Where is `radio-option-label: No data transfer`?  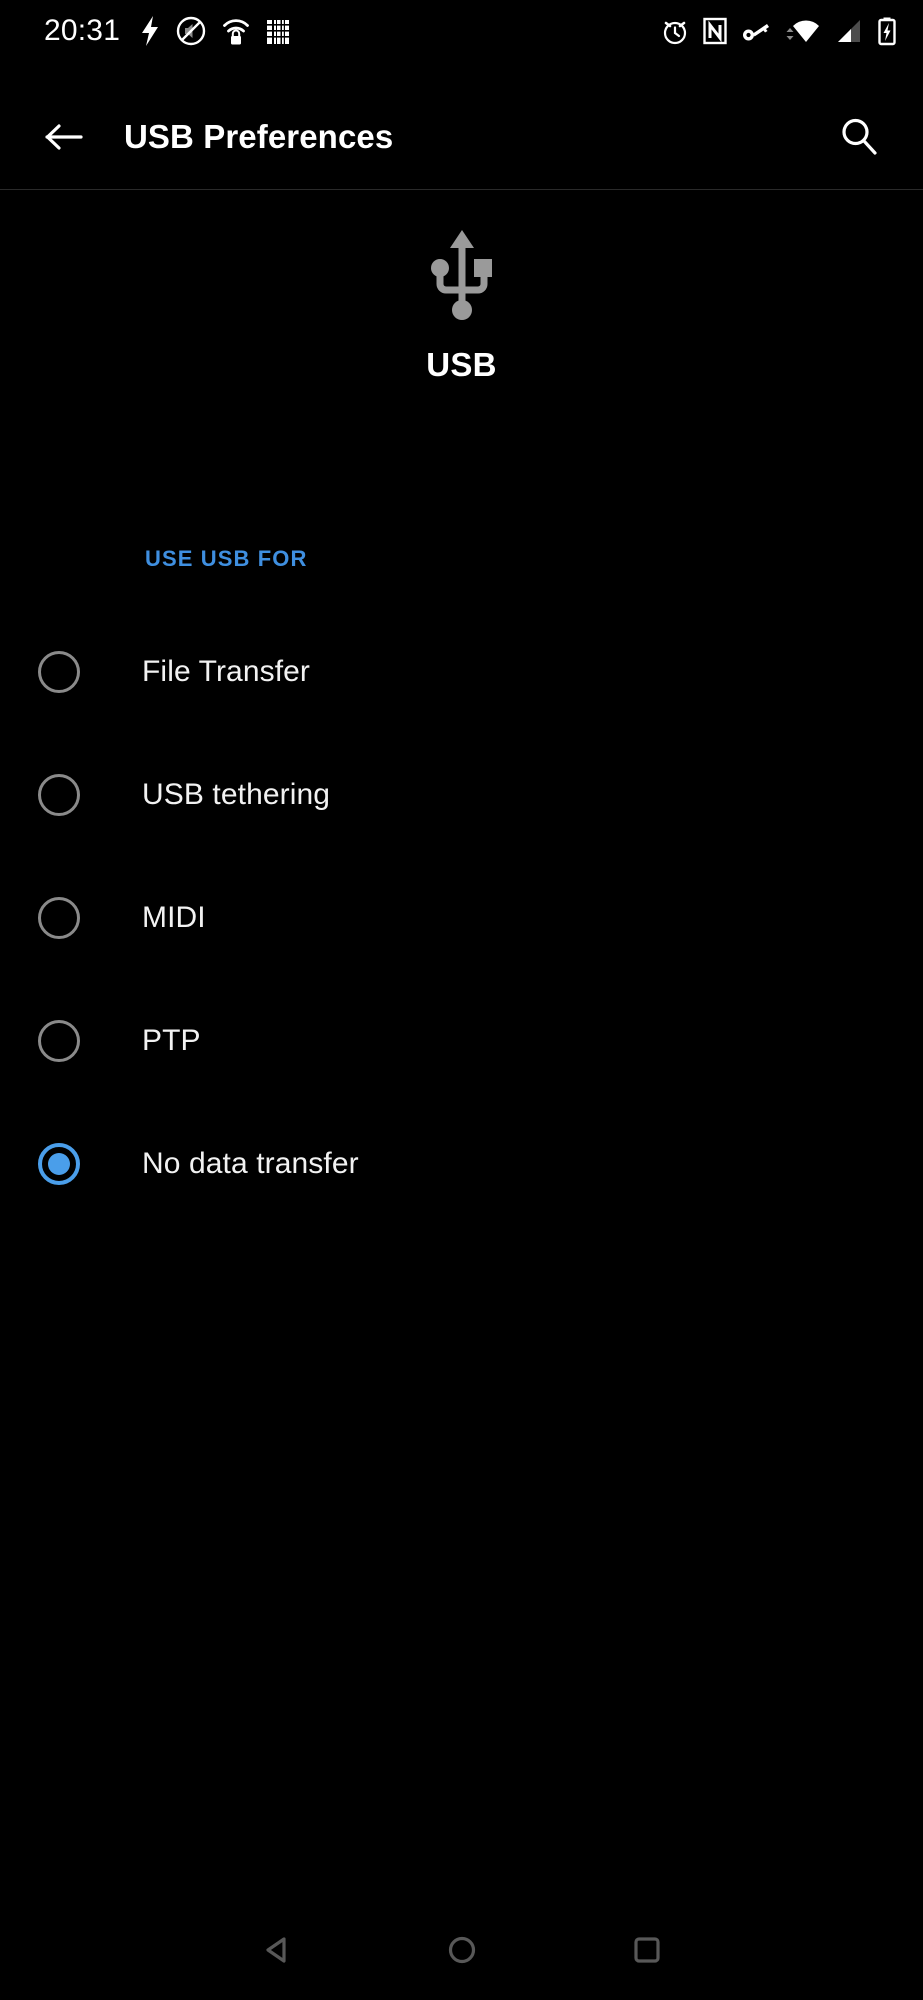
radio-option-label: No data transfer is located at coordinates (250, 1163).